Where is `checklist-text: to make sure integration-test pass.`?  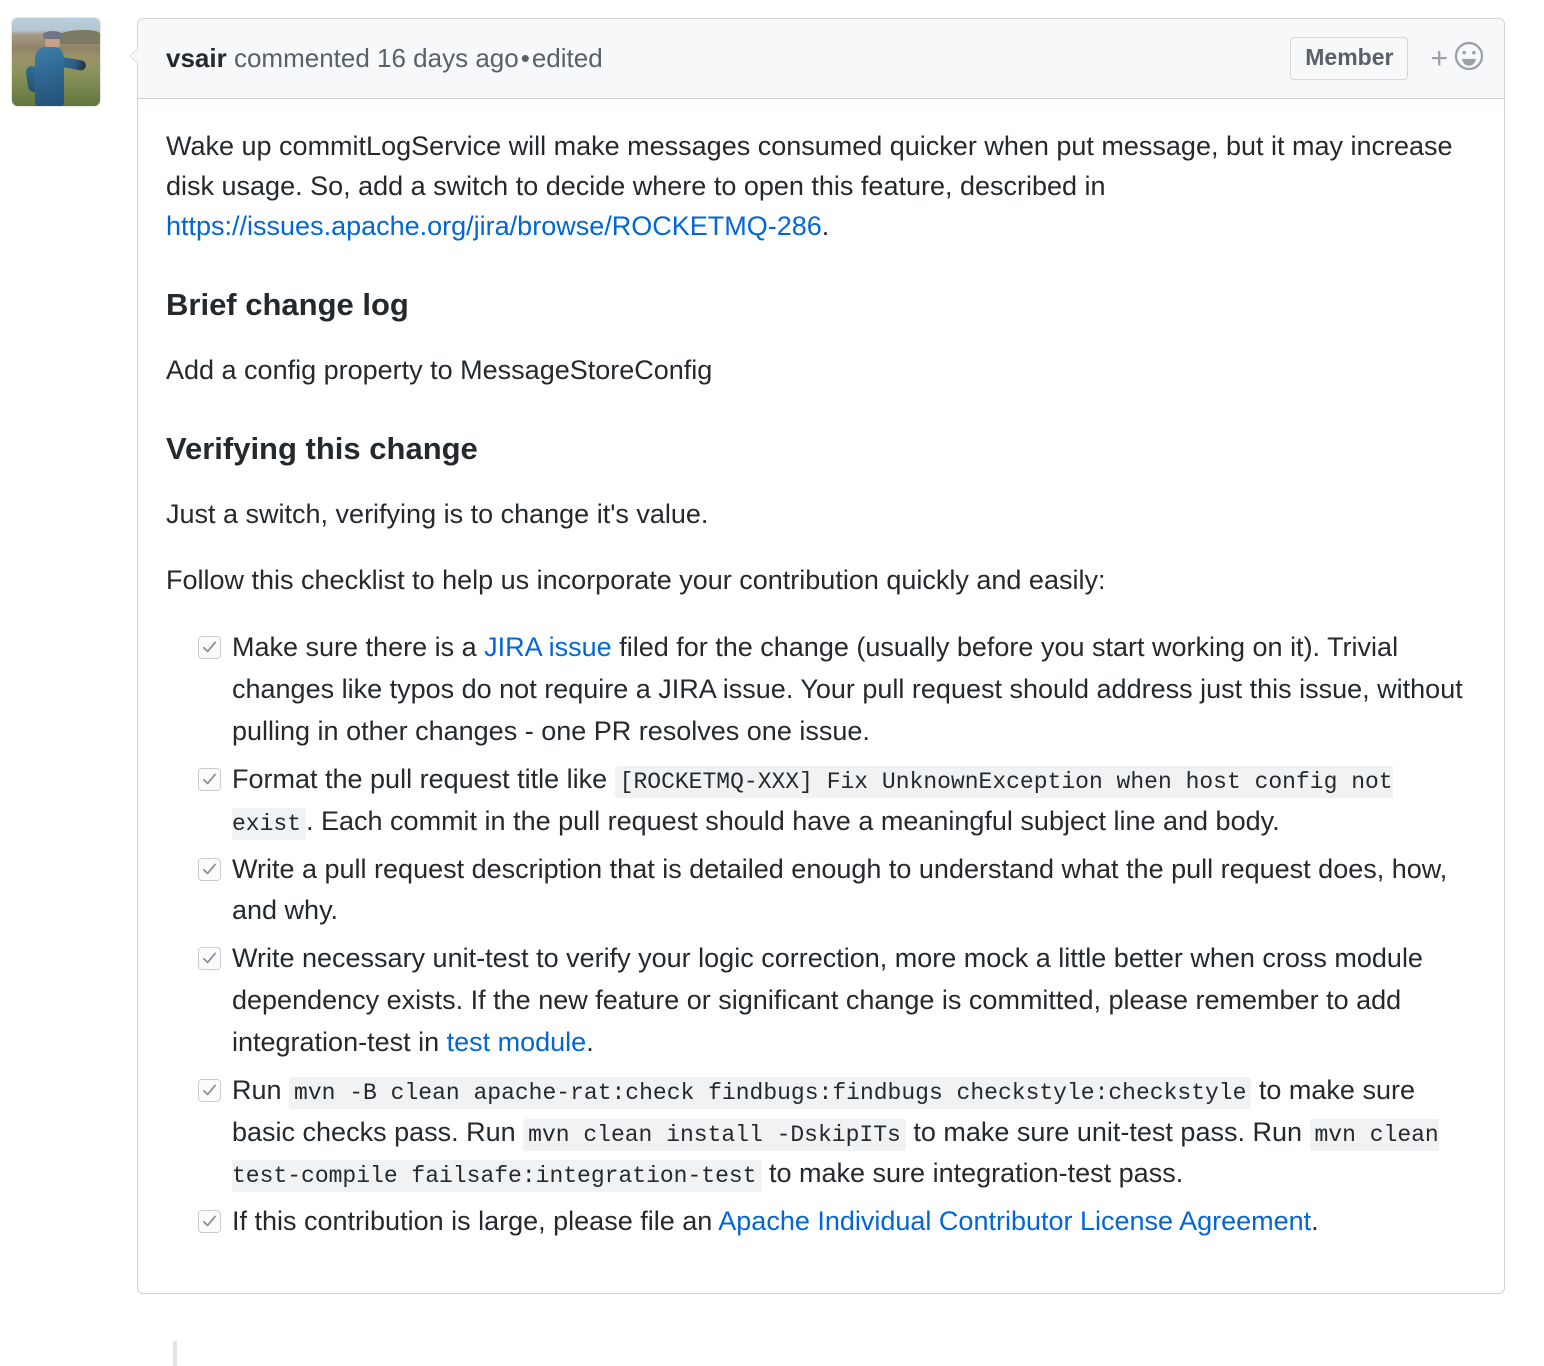 checklist-text: to make sure integration-test pass. is located at coordinates (972, 1173).